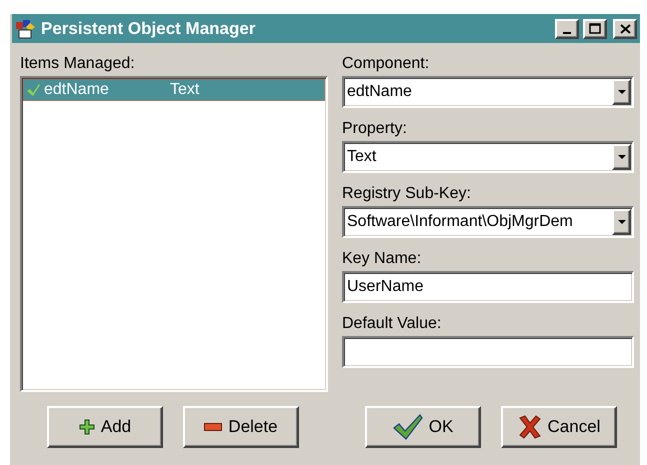 This screenshot has width=647, height=465. Describe the element at coordinates (26, 28) in the screenshot. I see `app-icon` at that location.